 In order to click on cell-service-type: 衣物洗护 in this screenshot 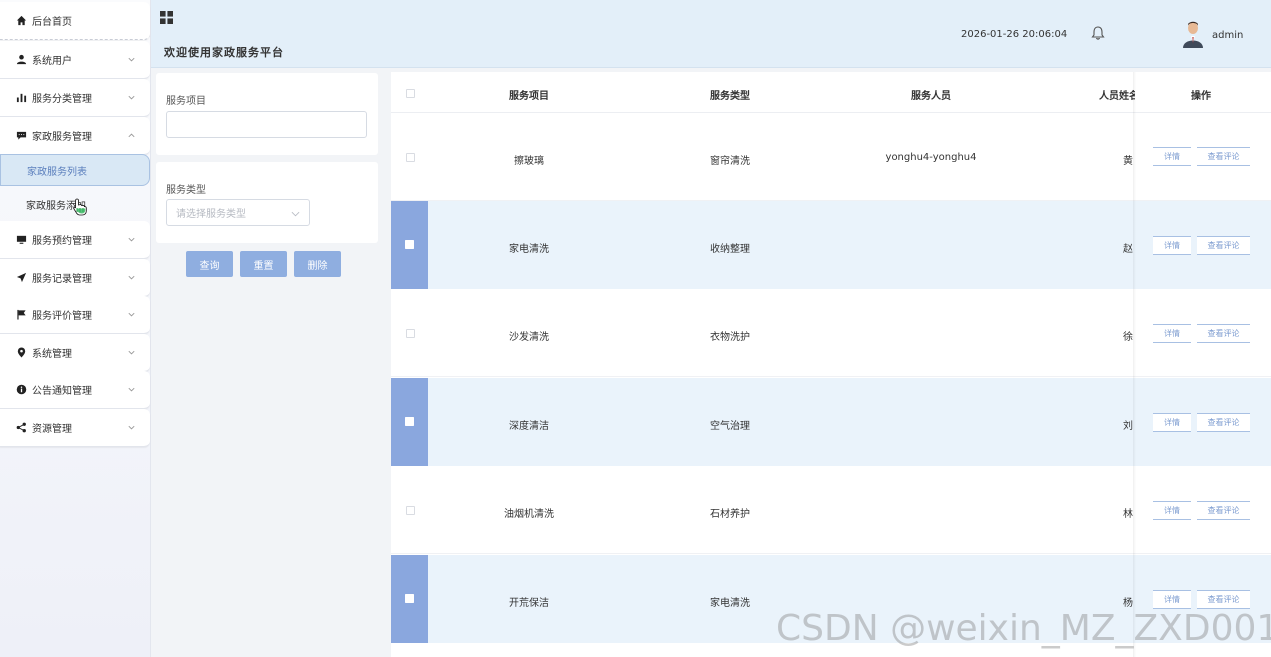, I will do `click(730, 337)`.